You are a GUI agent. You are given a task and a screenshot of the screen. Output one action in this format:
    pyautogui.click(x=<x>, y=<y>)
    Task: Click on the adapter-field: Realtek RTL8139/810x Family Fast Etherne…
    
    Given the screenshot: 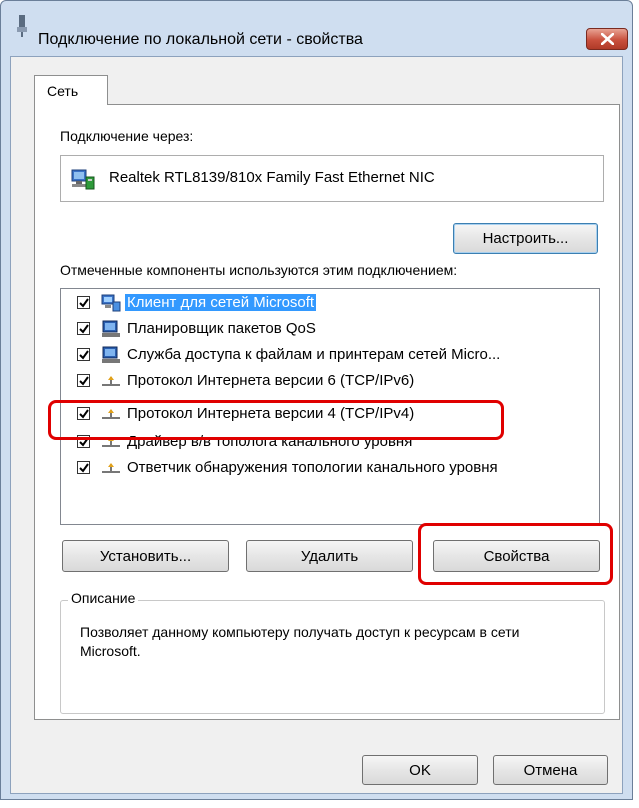 What is the action you would take?
    pyautogui.click(x=332, y=178)
    